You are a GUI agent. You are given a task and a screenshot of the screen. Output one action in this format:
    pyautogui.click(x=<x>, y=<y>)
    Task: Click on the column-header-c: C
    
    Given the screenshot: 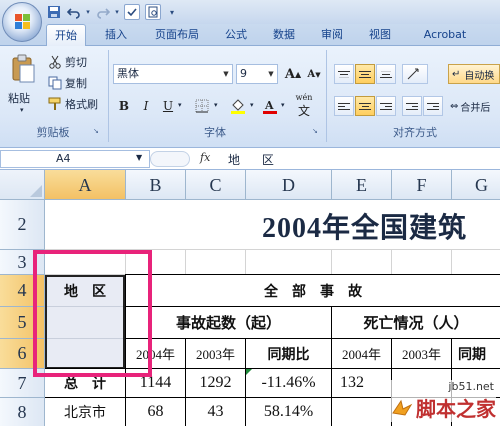 What is the action you would take?
    pyautogui.click(x=216, y=185)
    